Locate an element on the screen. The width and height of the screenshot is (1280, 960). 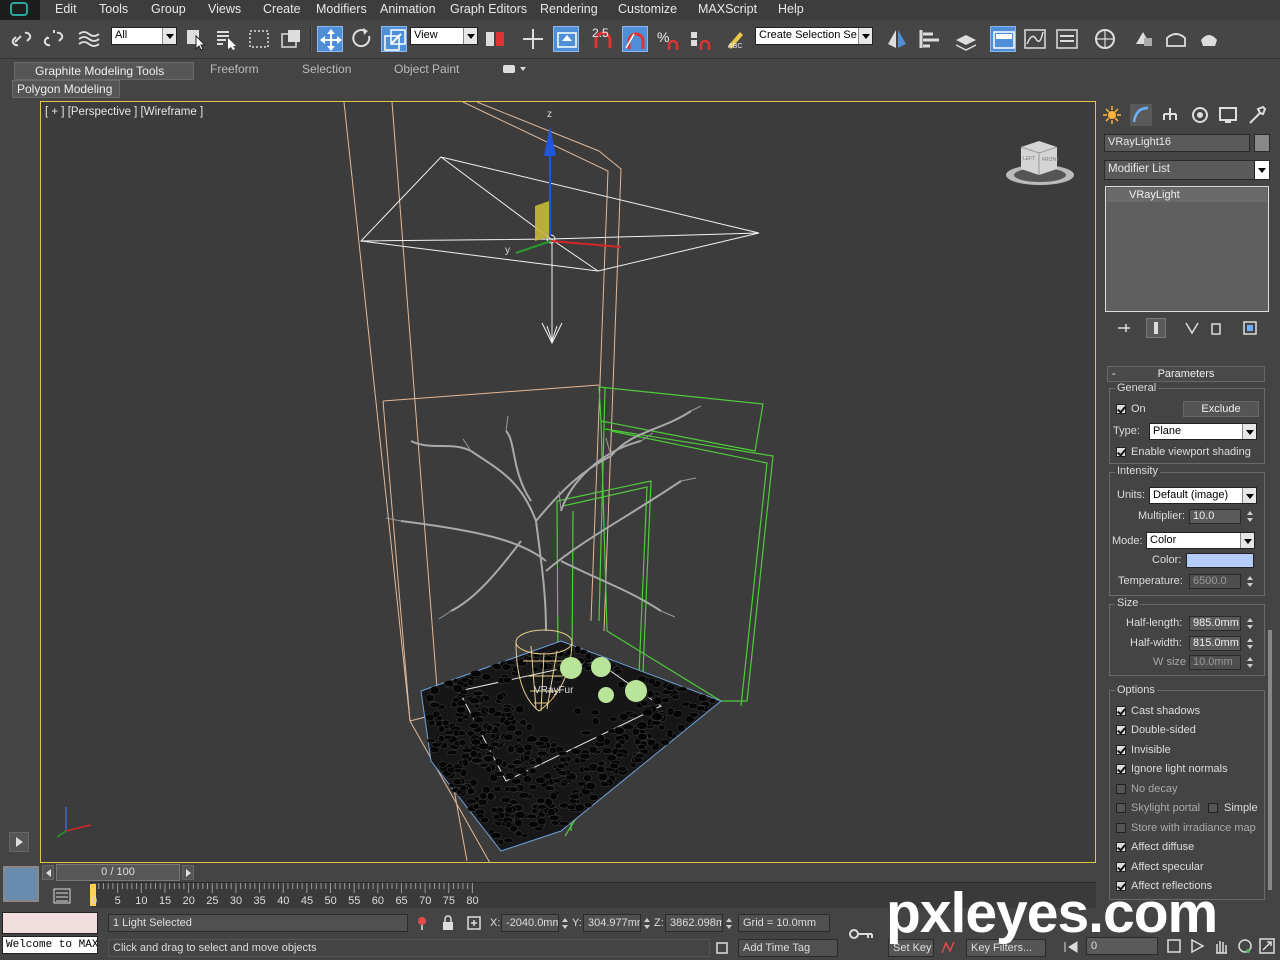
maximize-viewport-icon is located at coordinates (1267, 946).